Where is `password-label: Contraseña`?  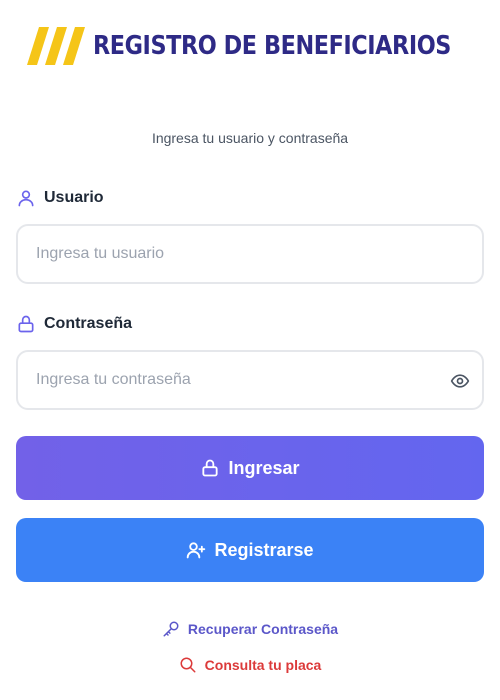 password-label: Contraseña is located at coordinates (74, 324).